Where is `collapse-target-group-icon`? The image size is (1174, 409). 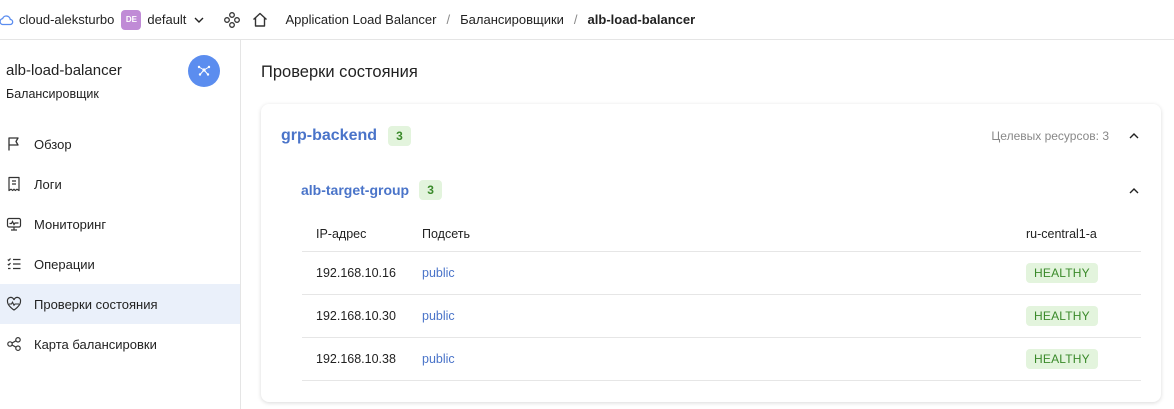
collapse-target-group-icon is located at coordinates (1134, 191).